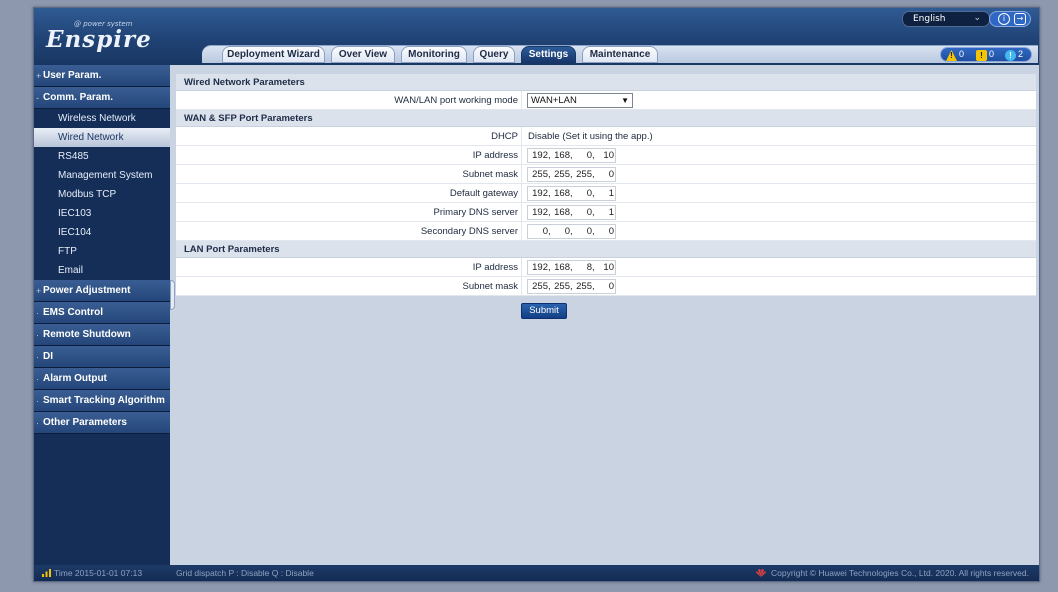  Describe the element at coordinates (102, 76) in the screenshot. I see `sidebar-group-user-param: + User Param.` at that location.